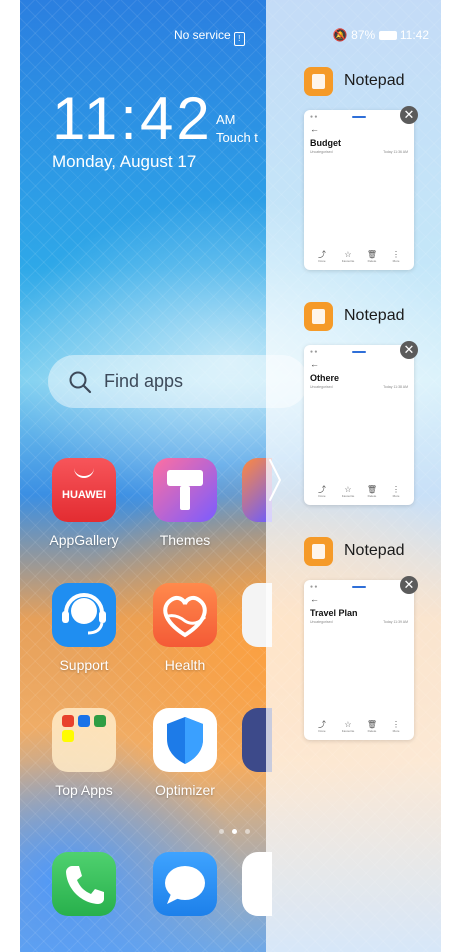  What do you see at coordinates (185, 540) in the screenshot?
I see `app-label-themes: Themes` at bounding box center [185, 540].